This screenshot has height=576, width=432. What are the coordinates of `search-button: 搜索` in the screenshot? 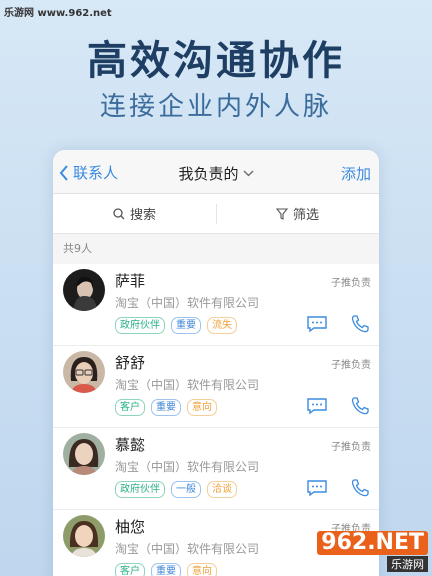 It's located at (134, 213).